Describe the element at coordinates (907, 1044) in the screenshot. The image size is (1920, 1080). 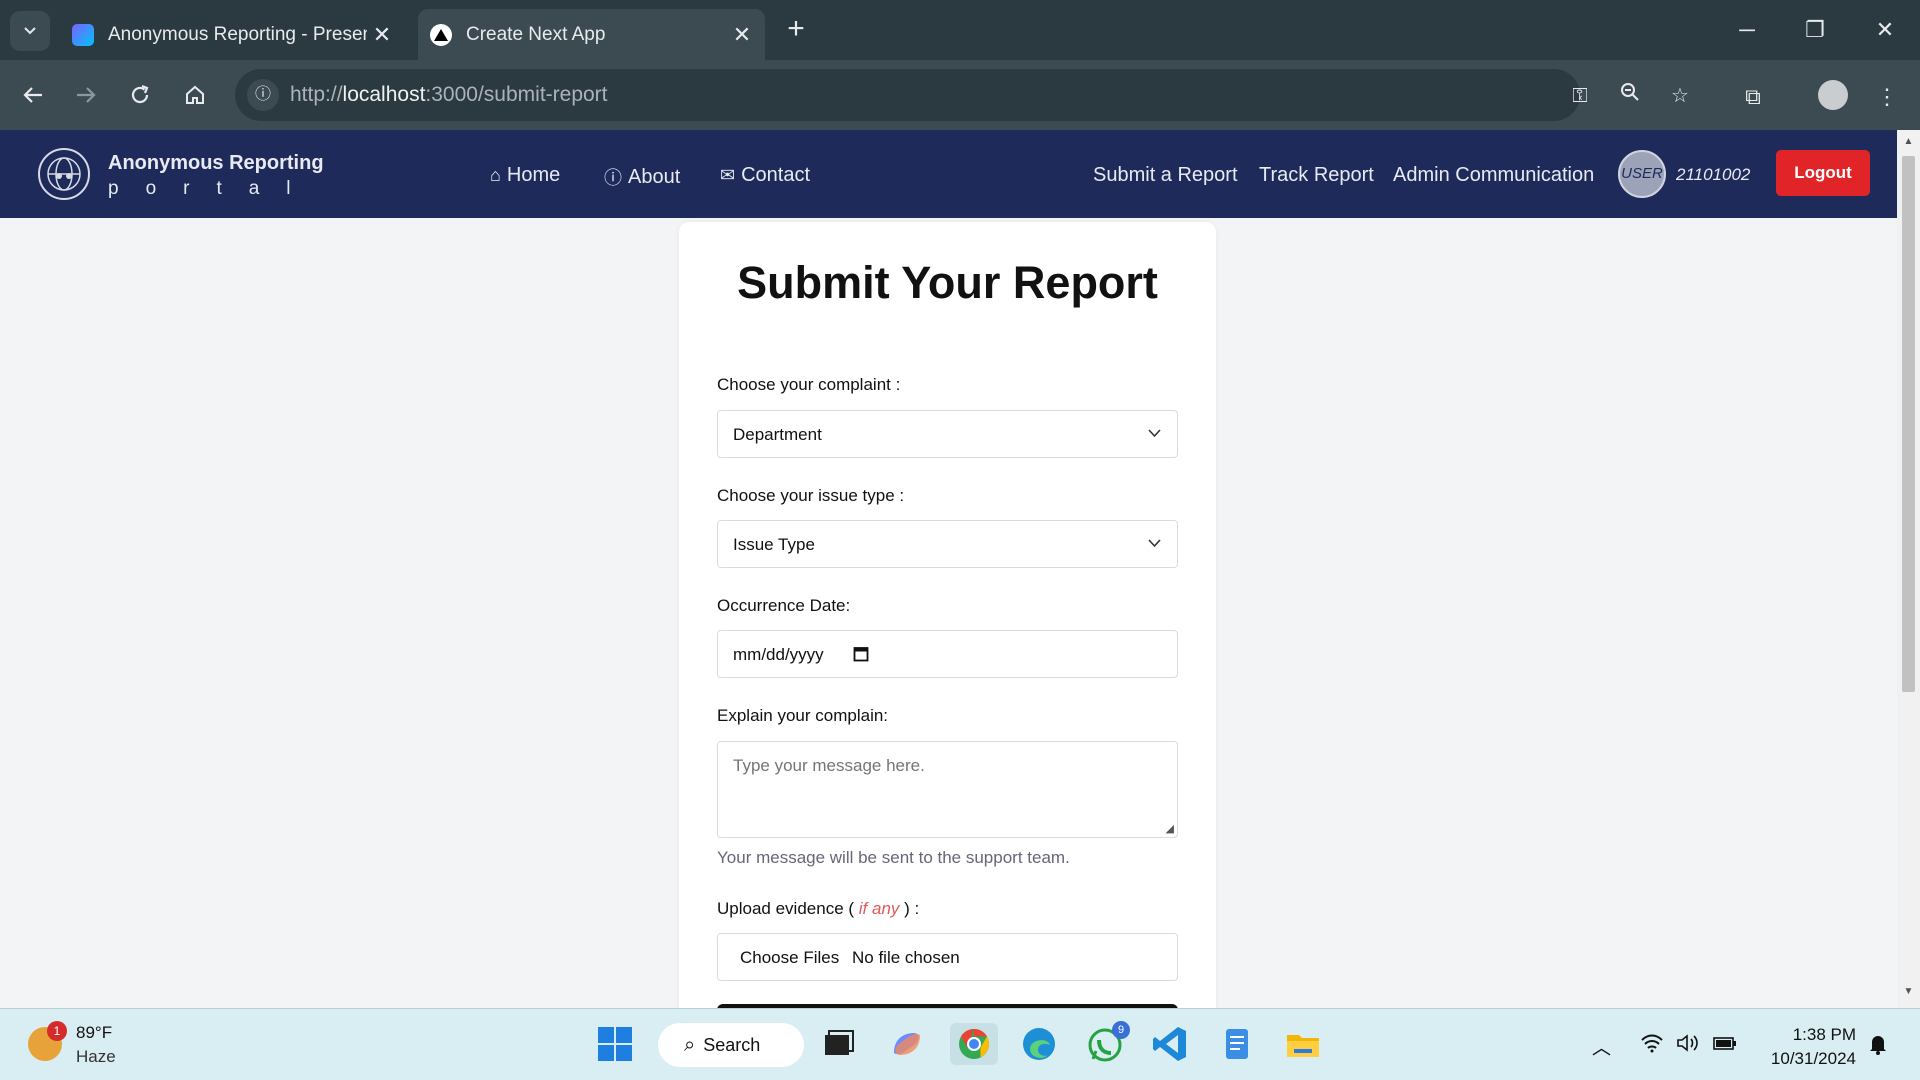
I see `copilot-icon` at that location.